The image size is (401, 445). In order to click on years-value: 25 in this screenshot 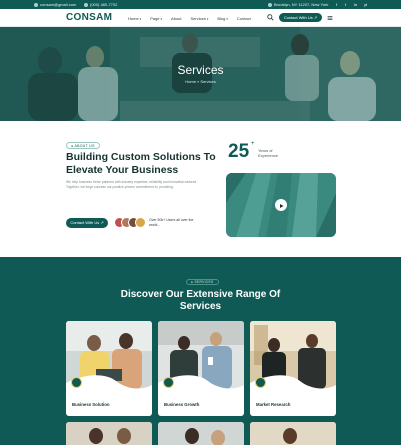, I will do `click(239, 151)`.